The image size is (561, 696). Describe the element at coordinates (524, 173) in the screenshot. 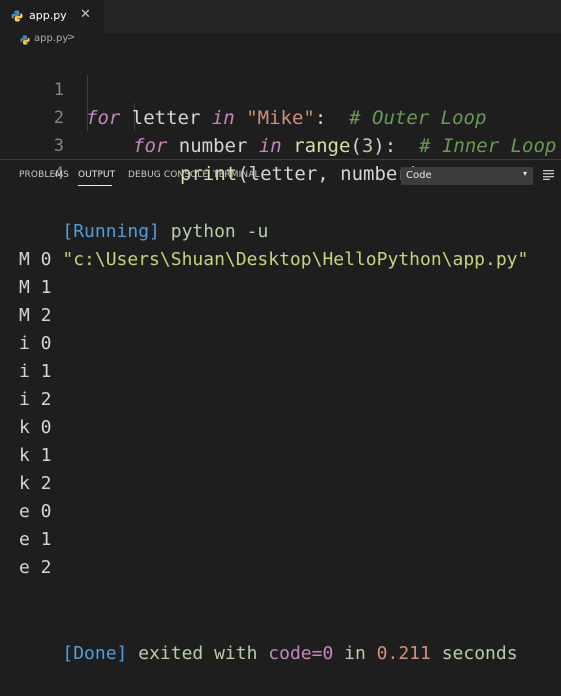

I see `chevron-down-icon: ▾` at that location.